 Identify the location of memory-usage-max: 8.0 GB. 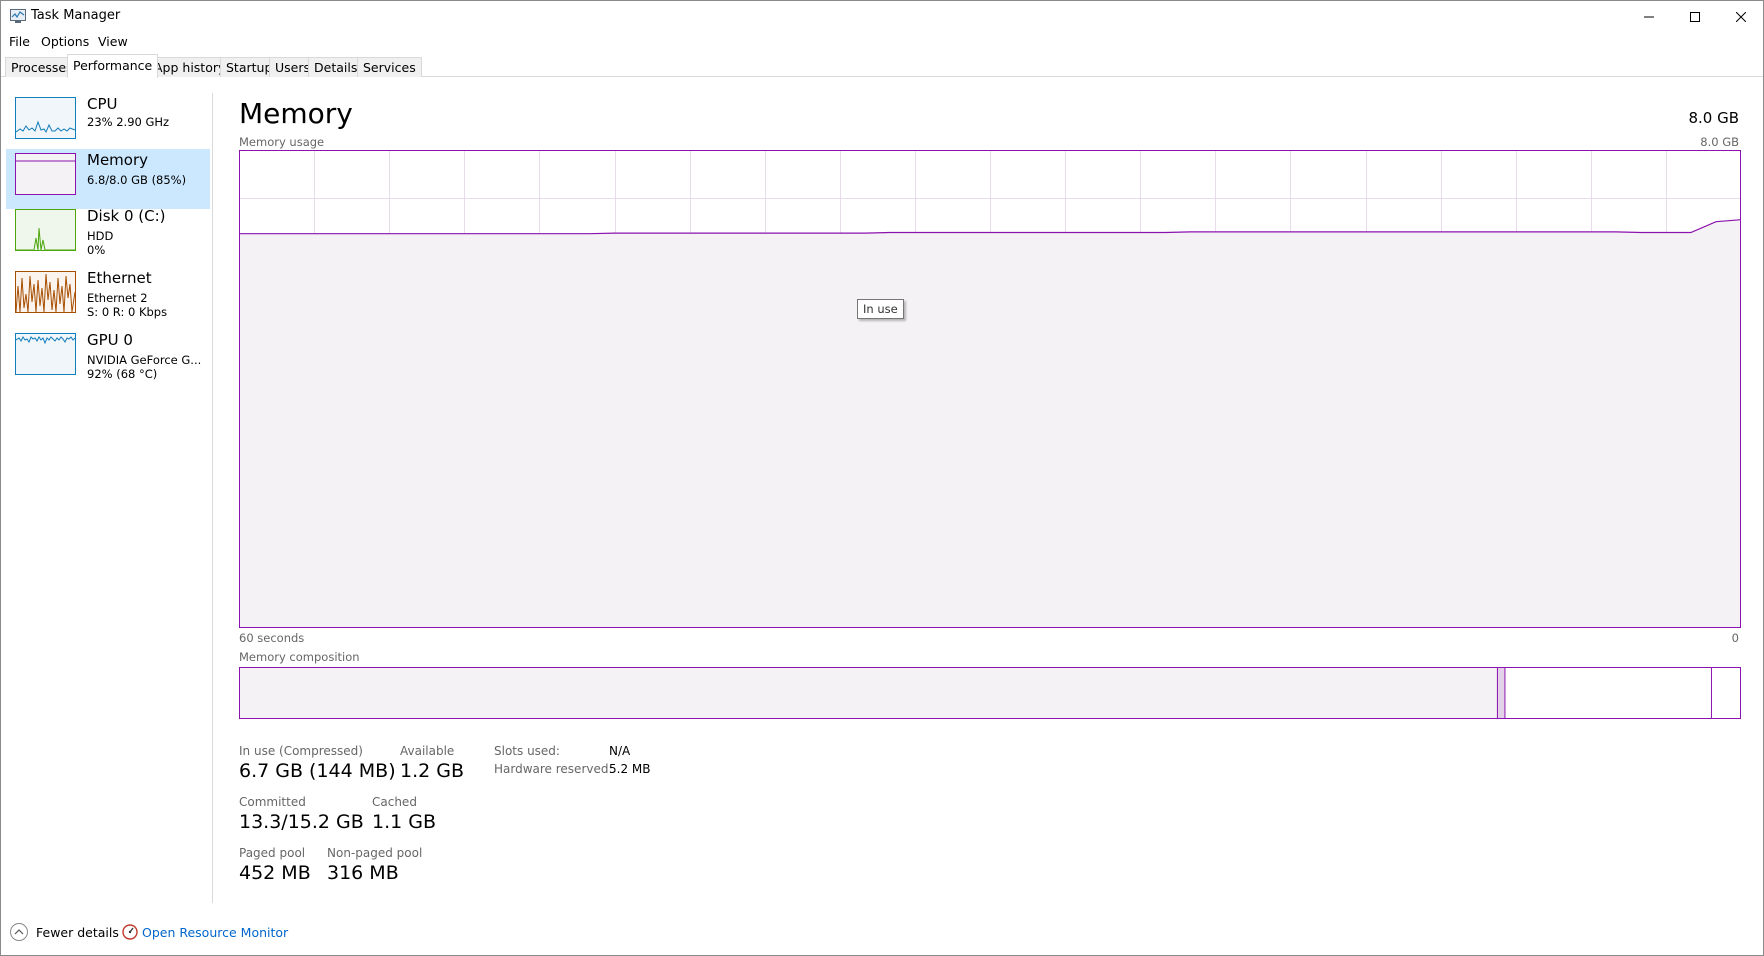
(1719, 142).